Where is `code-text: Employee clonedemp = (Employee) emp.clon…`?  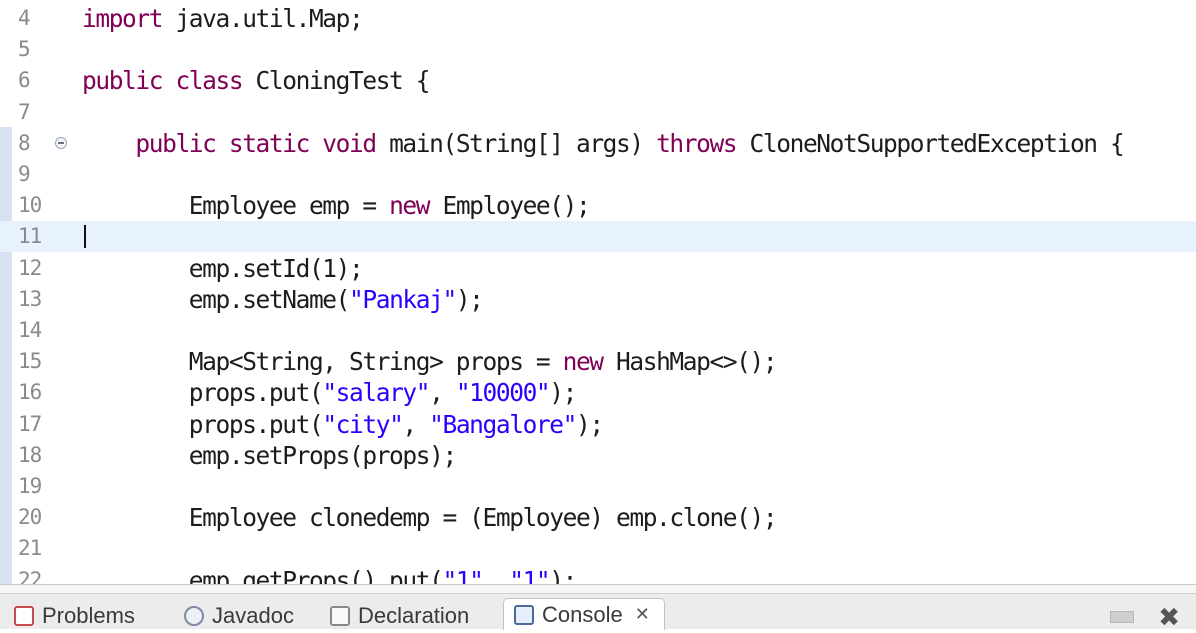
code-text: Employee clonedemp = (Employee) emp.clon… is located at coordinates (430, 517).